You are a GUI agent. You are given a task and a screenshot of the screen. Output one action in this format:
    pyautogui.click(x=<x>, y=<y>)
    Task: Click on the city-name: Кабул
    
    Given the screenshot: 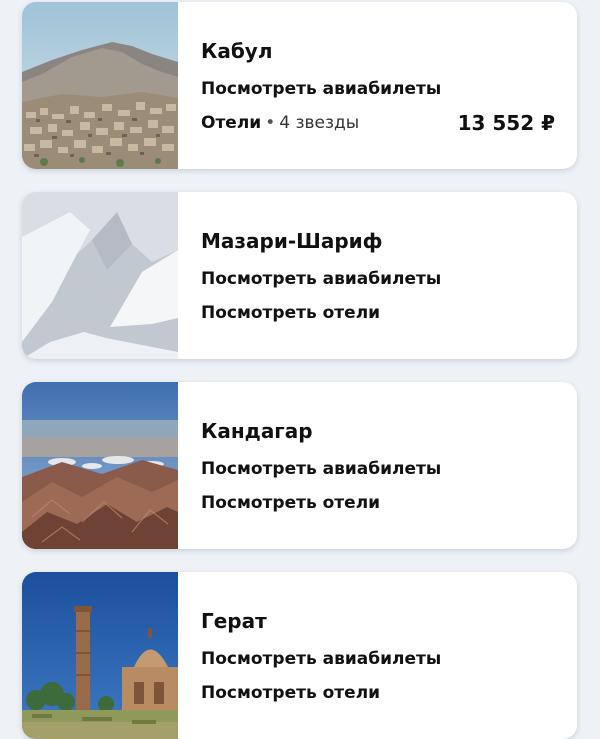 What is the action you would take?
    pyautogui.click(x=237, y=51)
    